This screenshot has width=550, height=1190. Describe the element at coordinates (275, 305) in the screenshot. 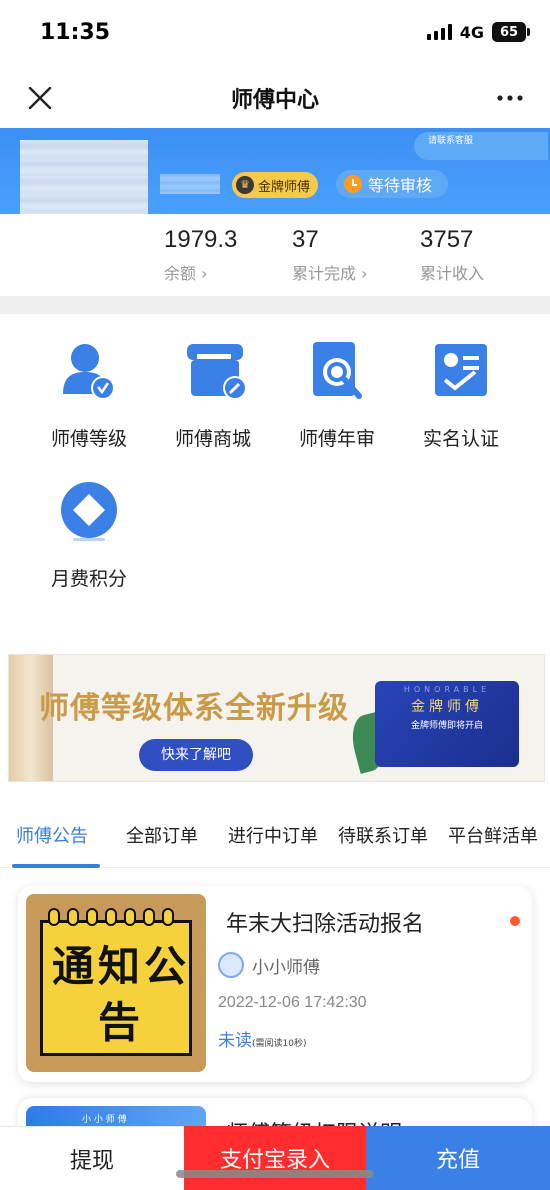

I see `section-divider` at that location.